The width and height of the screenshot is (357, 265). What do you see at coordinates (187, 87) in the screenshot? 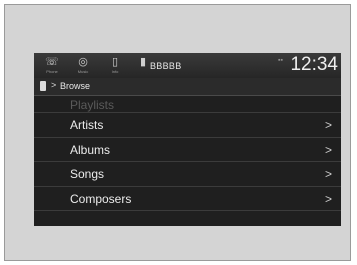
I see `breadcrumb: > Browse` at bounding box center [187, 87].